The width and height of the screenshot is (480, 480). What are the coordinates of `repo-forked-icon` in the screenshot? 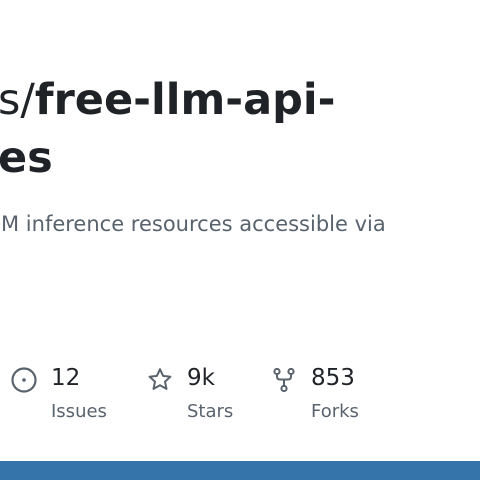 It's located at (284, 380).